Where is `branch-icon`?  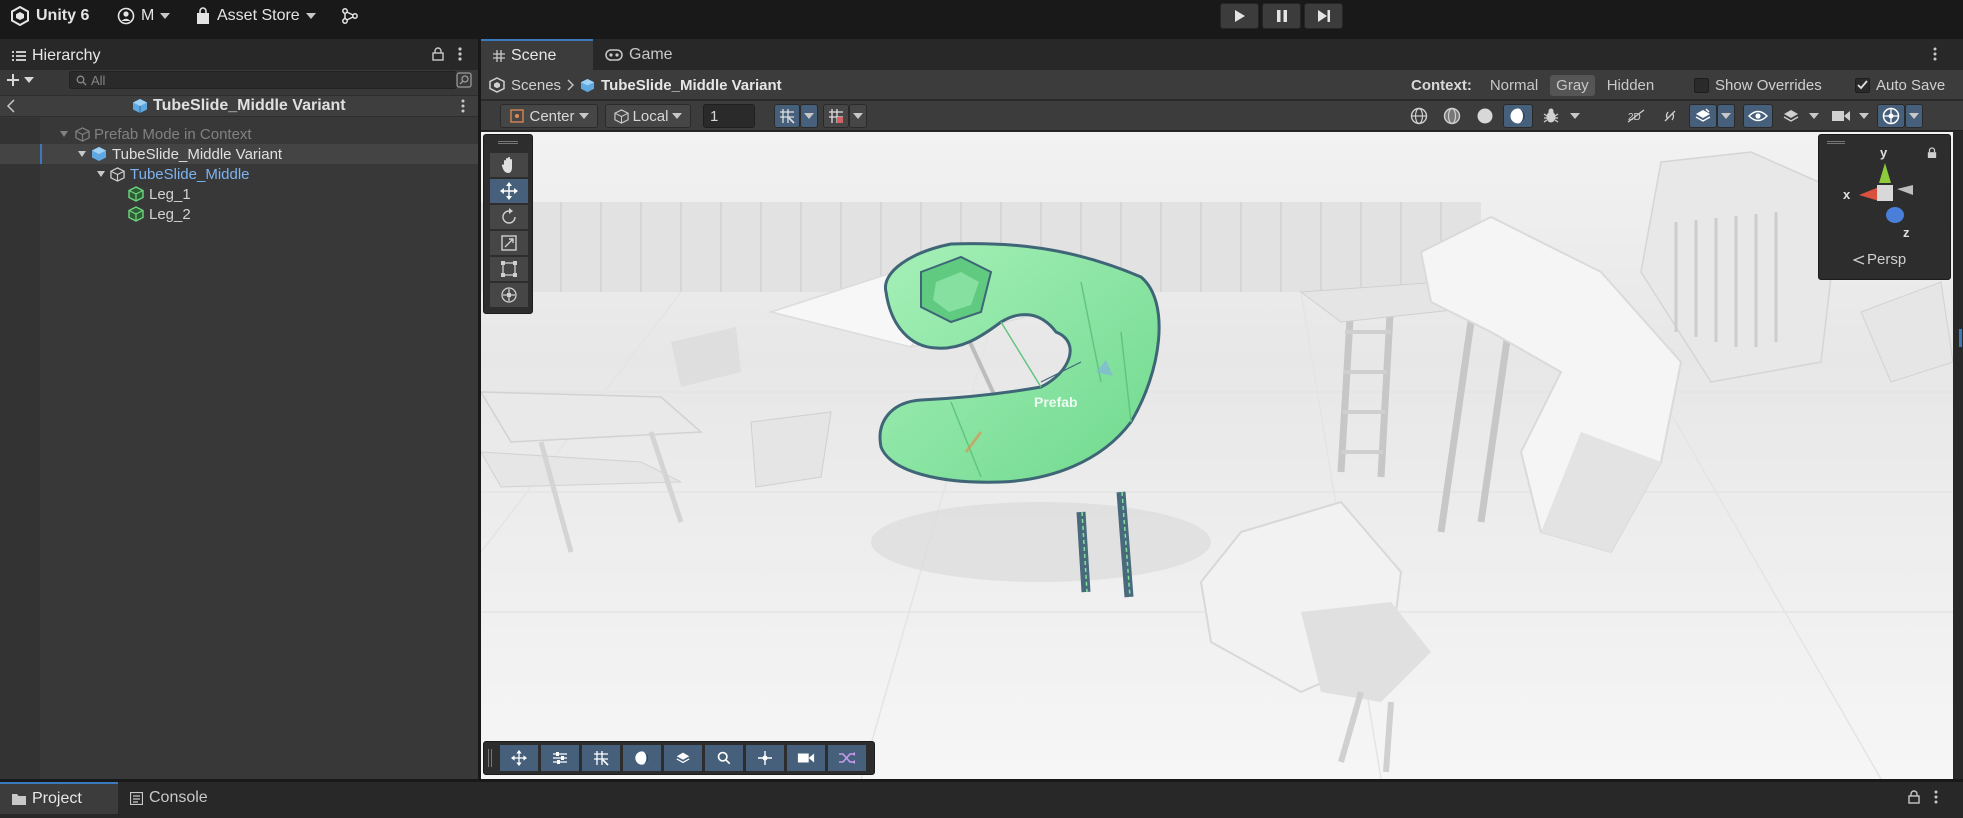
branch-icon is located at coordinates (350, 16).